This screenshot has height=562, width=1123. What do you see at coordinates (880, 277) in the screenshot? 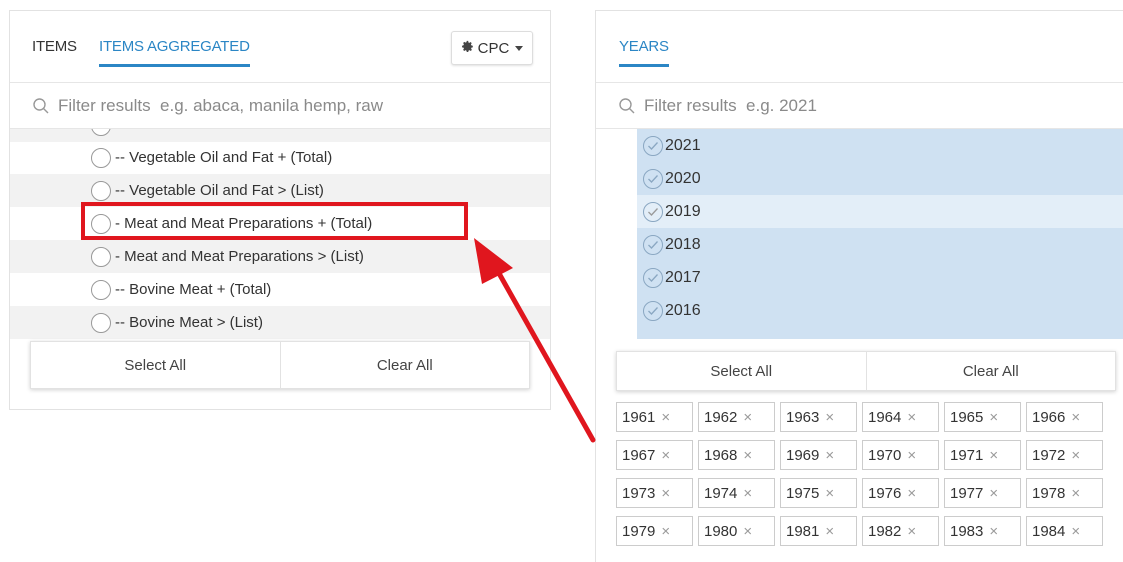
I see `year-row: 2017` at bounding box center [880, 277].